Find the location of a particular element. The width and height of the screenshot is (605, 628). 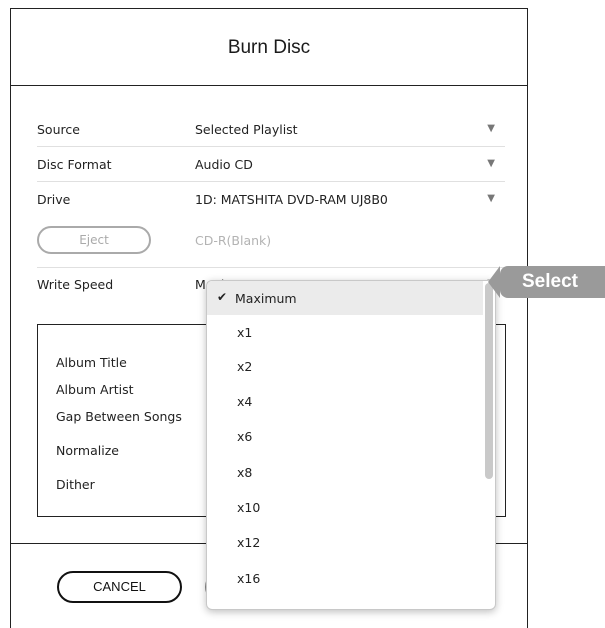

dropdown-option-label: Maximum is located at coordinates (266, 298).